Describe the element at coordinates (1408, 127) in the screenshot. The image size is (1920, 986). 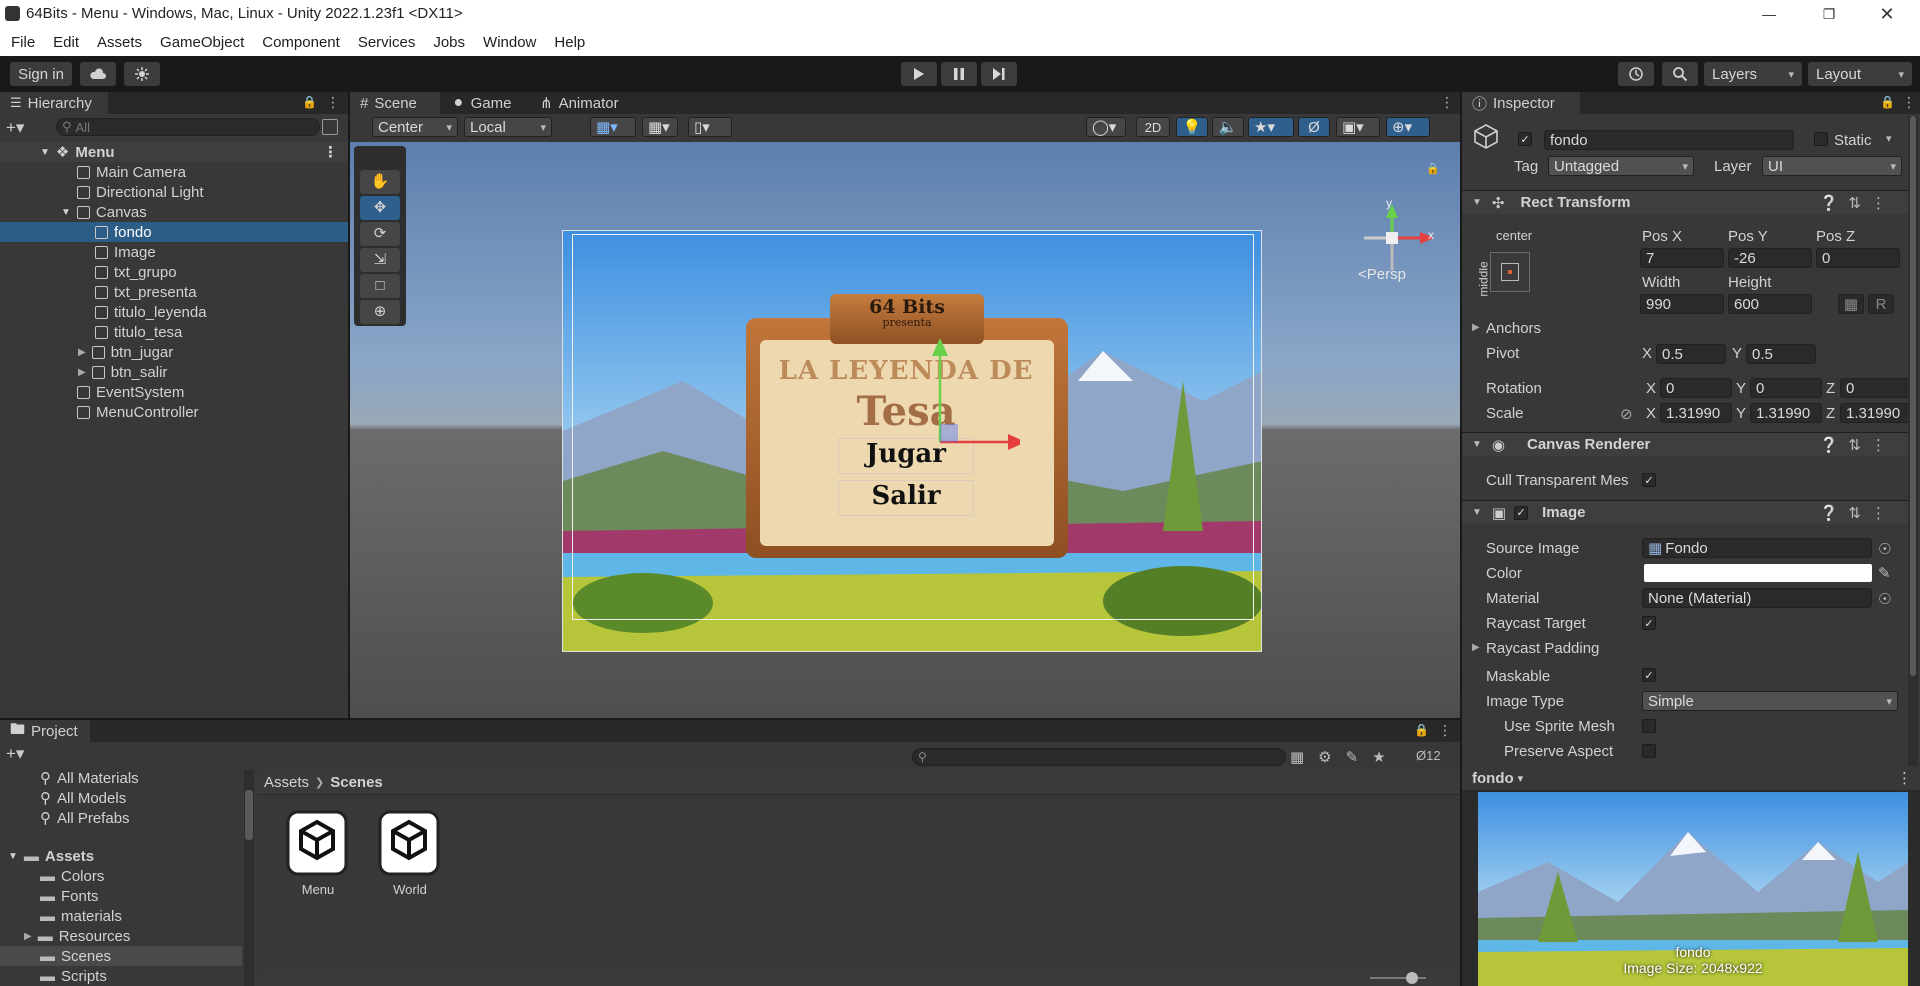
I see `gizmos-toggle-icon: ⊕▾` at that location.